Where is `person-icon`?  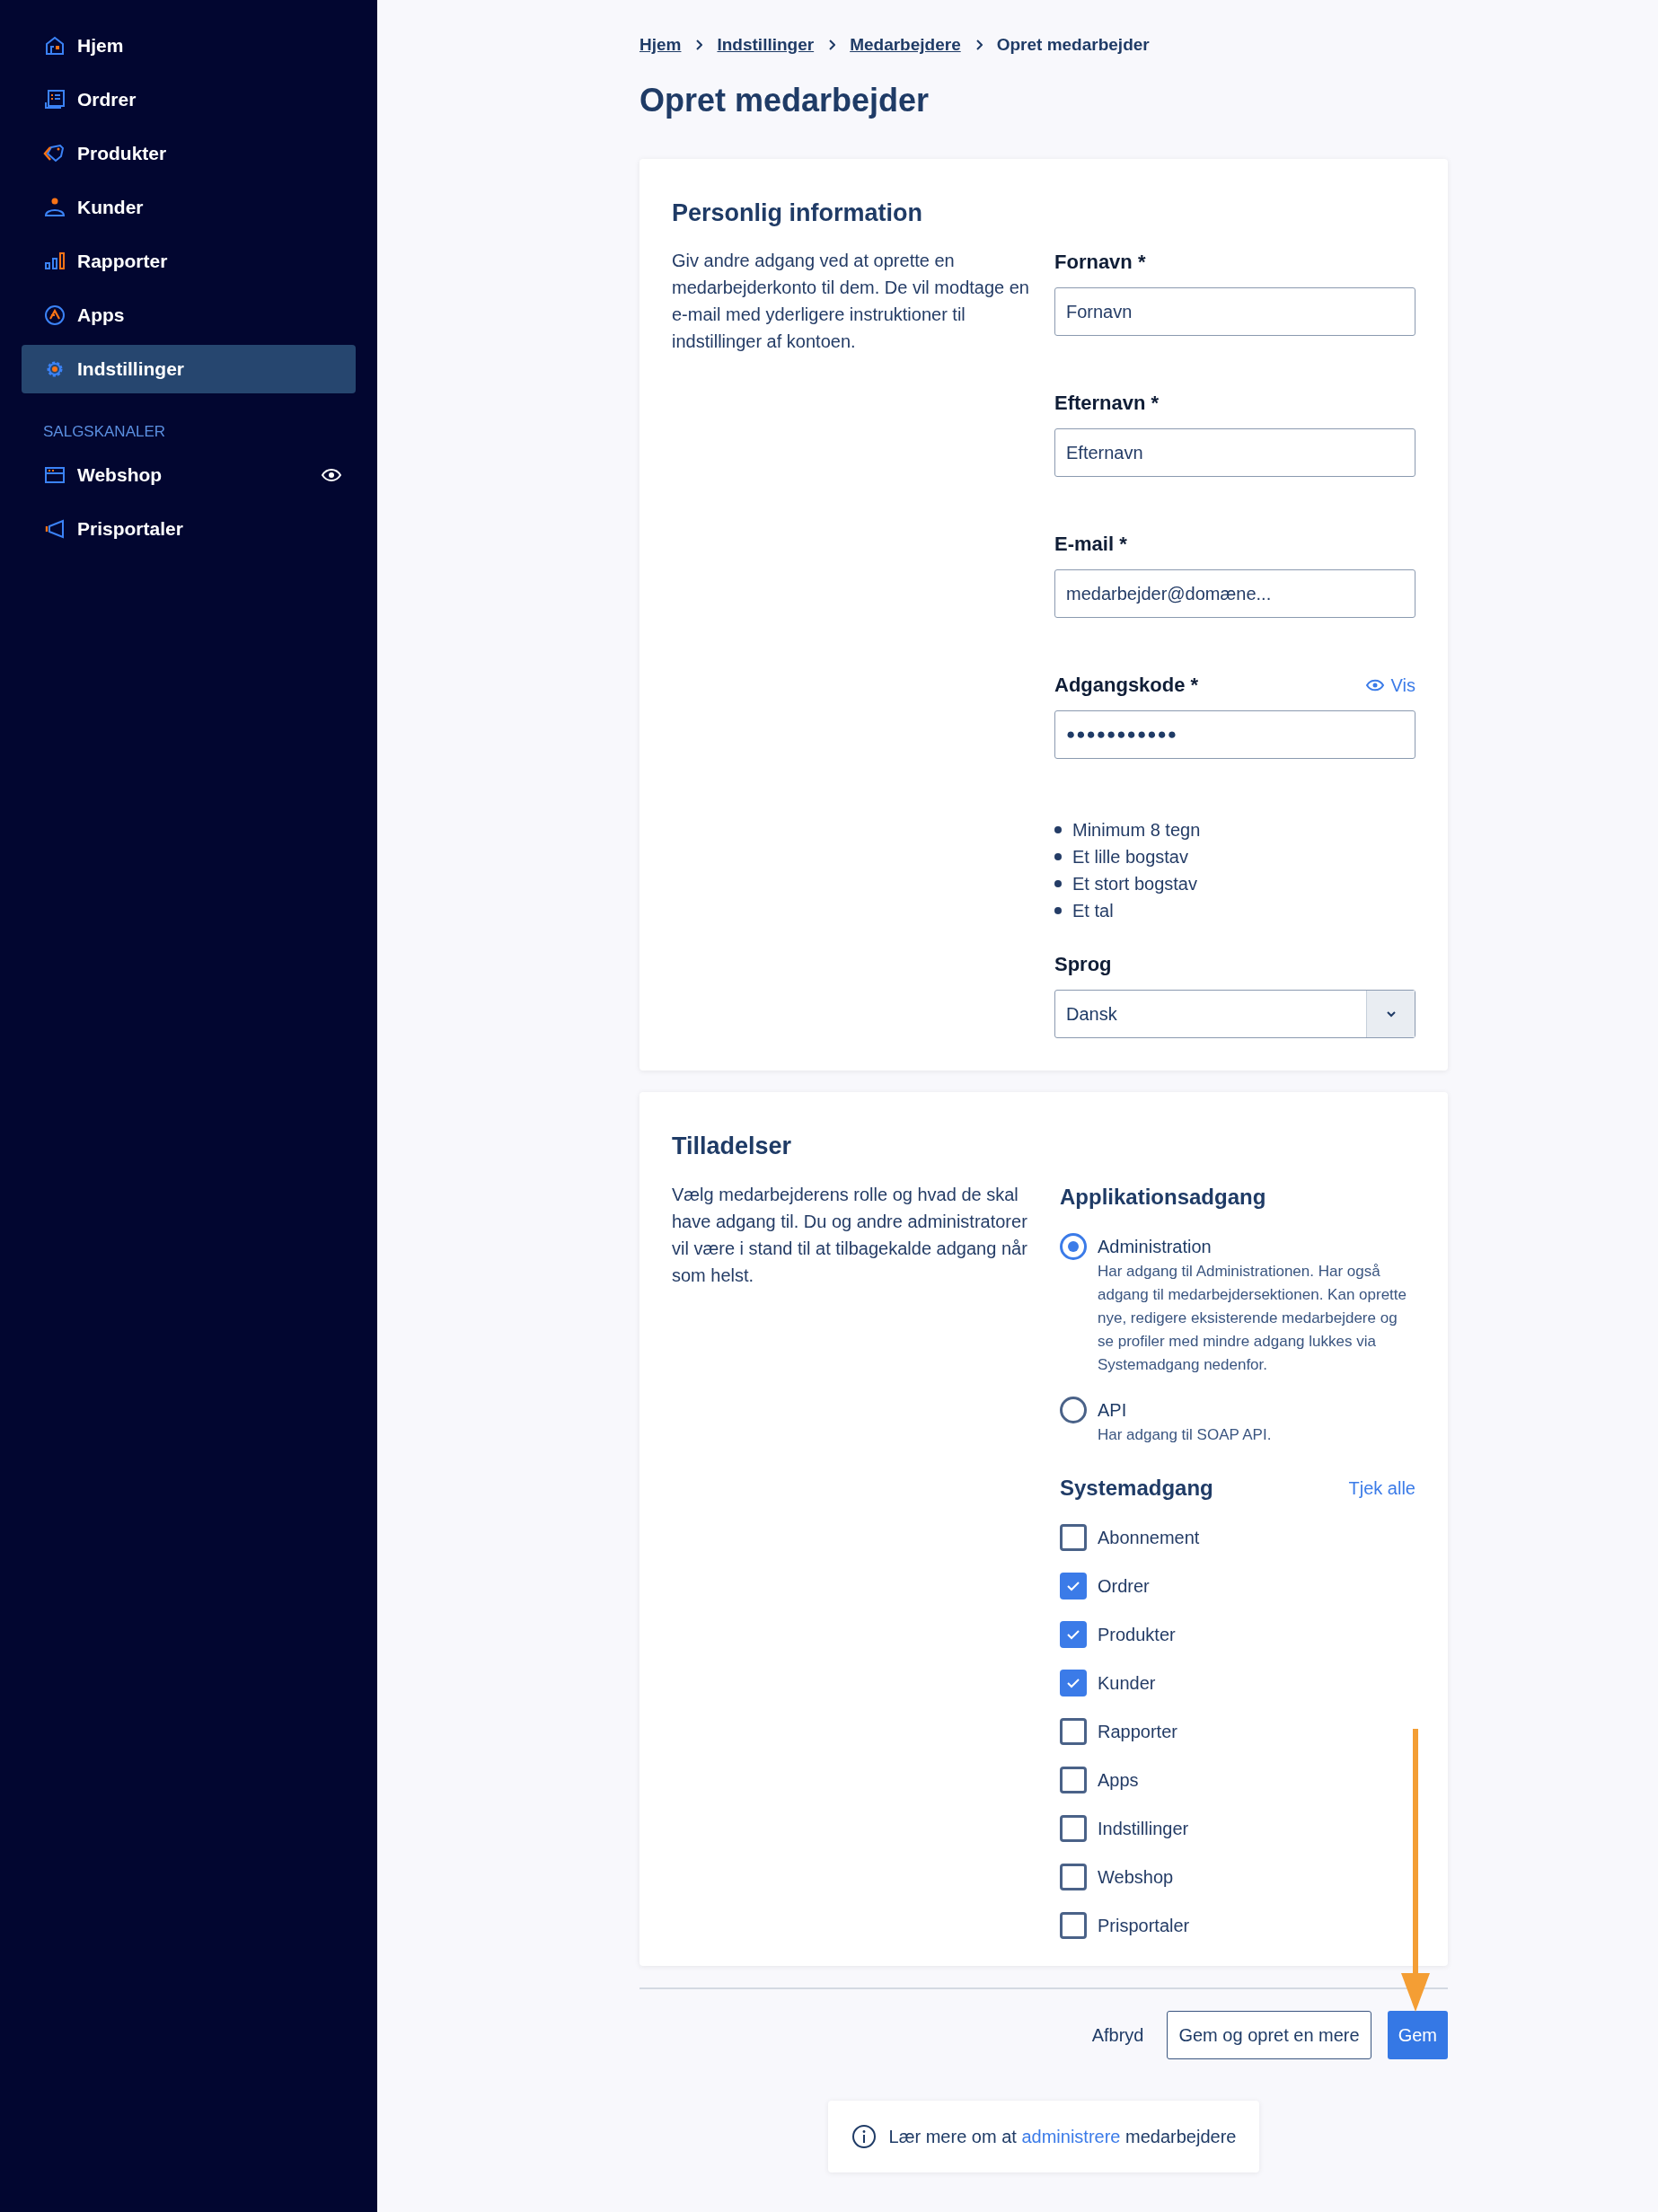 person-icon is located at coordinates (54, 208).